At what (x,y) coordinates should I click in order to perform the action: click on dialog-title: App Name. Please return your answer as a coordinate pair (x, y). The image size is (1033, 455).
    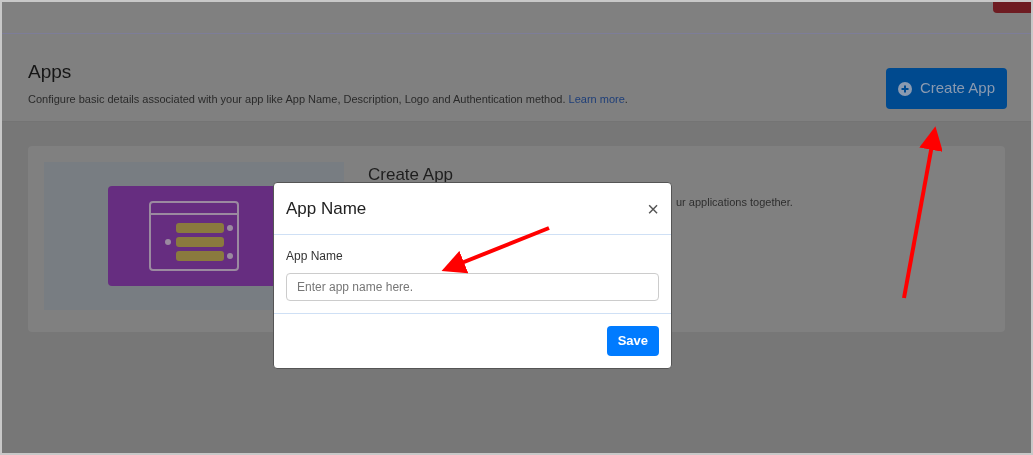
    Looking at the image, I should click on (326, 208).